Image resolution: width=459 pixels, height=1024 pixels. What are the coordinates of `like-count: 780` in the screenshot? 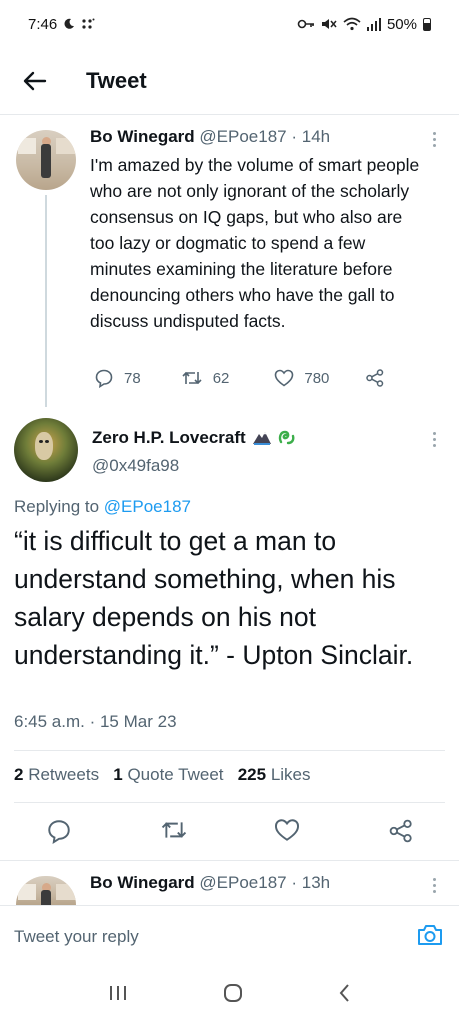 It's located at (317, 378).